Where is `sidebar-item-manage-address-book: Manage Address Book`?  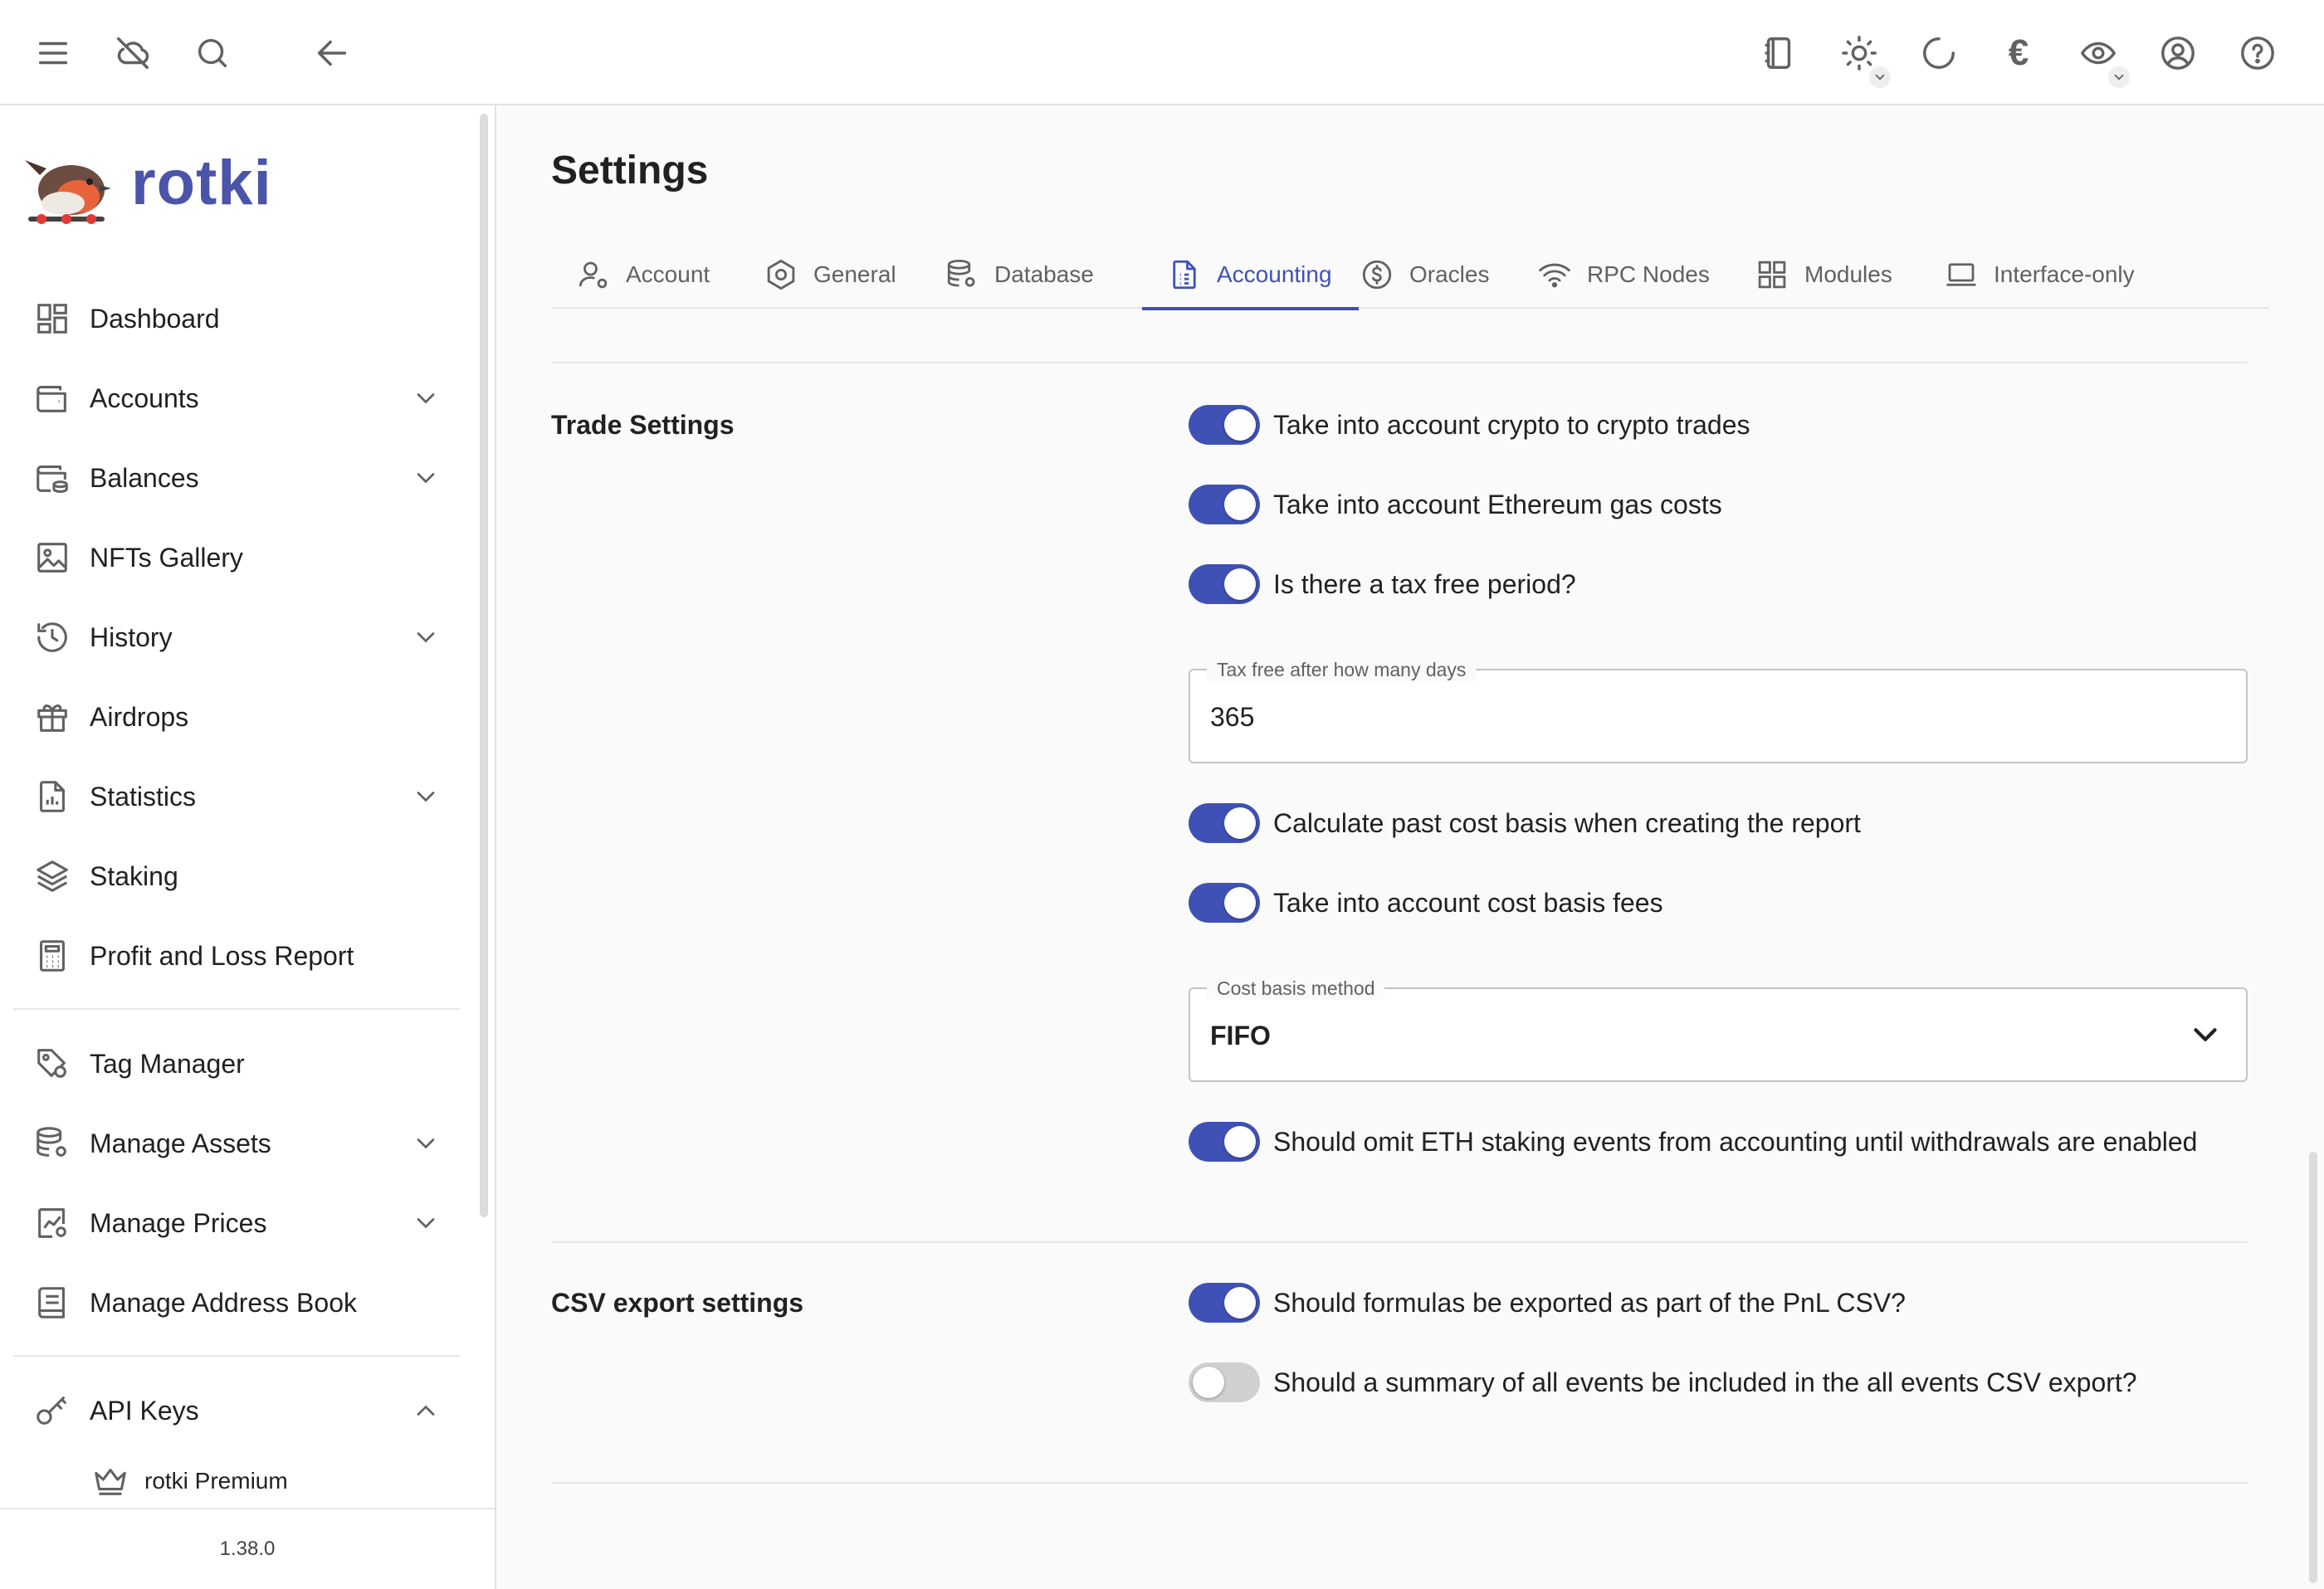
sidebar-item-manage-address-book: Manage Address Book is located at coordinates (231, 1303).